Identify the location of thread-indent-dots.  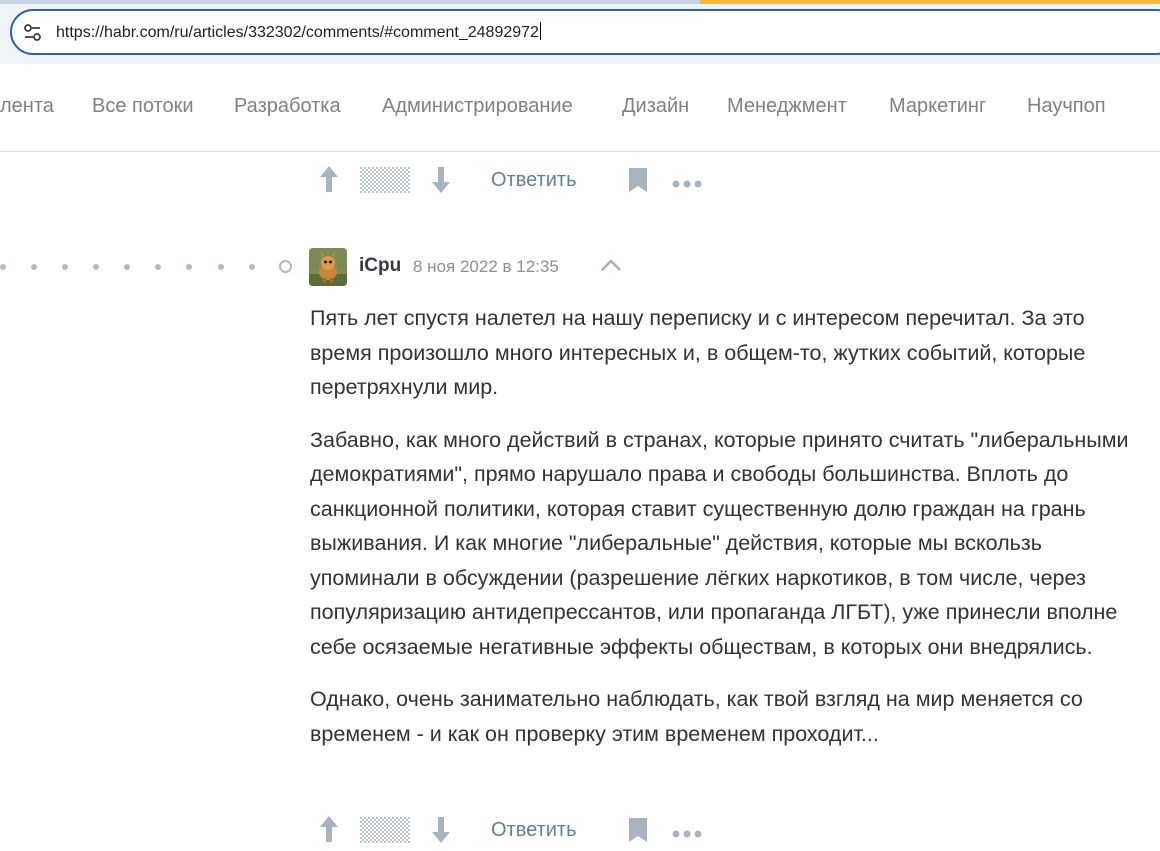
(150, 267).